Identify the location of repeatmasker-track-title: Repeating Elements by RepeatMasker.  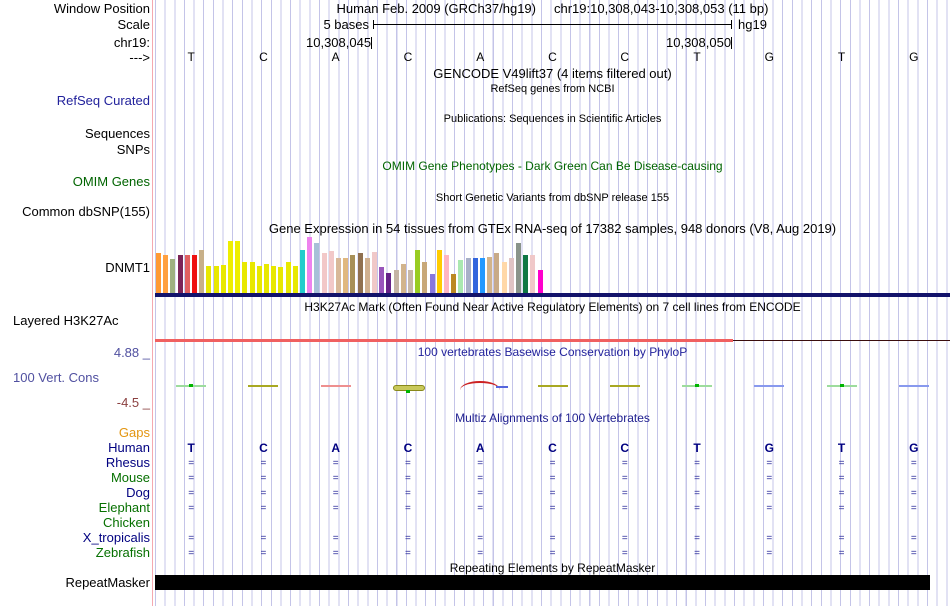
(552, 568).